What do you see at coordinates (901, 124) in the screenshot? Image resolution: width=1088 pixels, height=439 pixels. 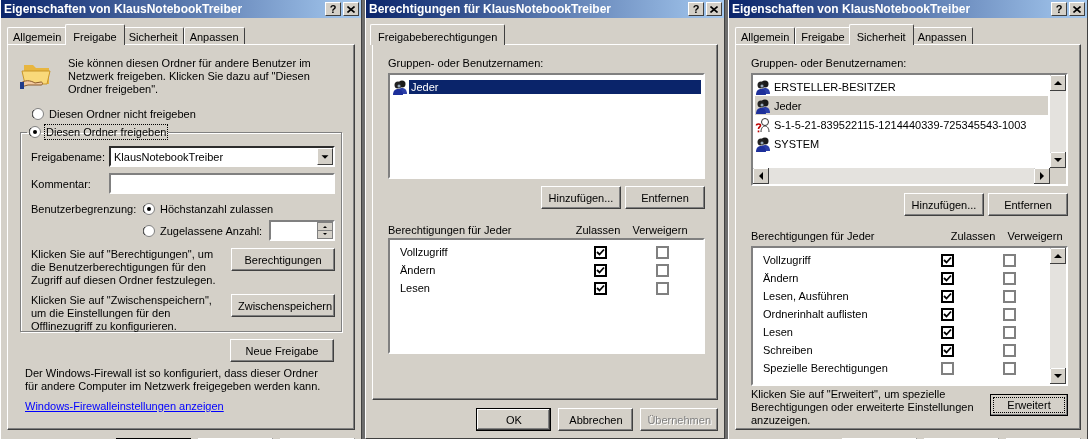 I see `list-item: S-1-5-21-839522115-1214440339-725345543-1003` at bounding box center [901, 124].